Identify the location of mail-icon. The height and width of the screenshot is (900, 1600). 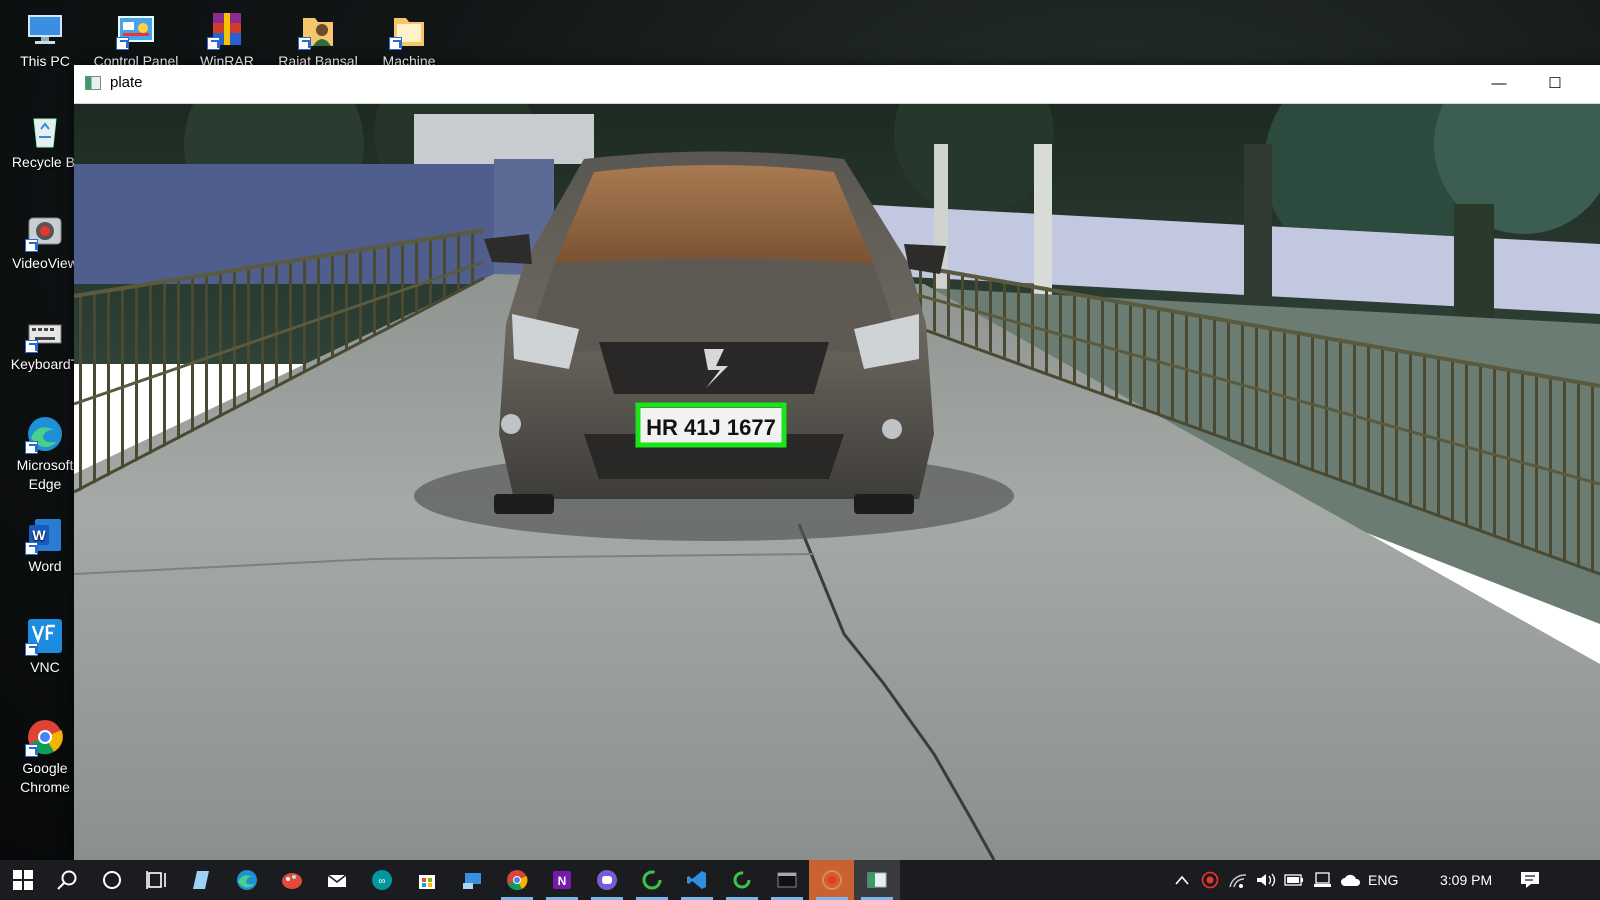
(337, 880).